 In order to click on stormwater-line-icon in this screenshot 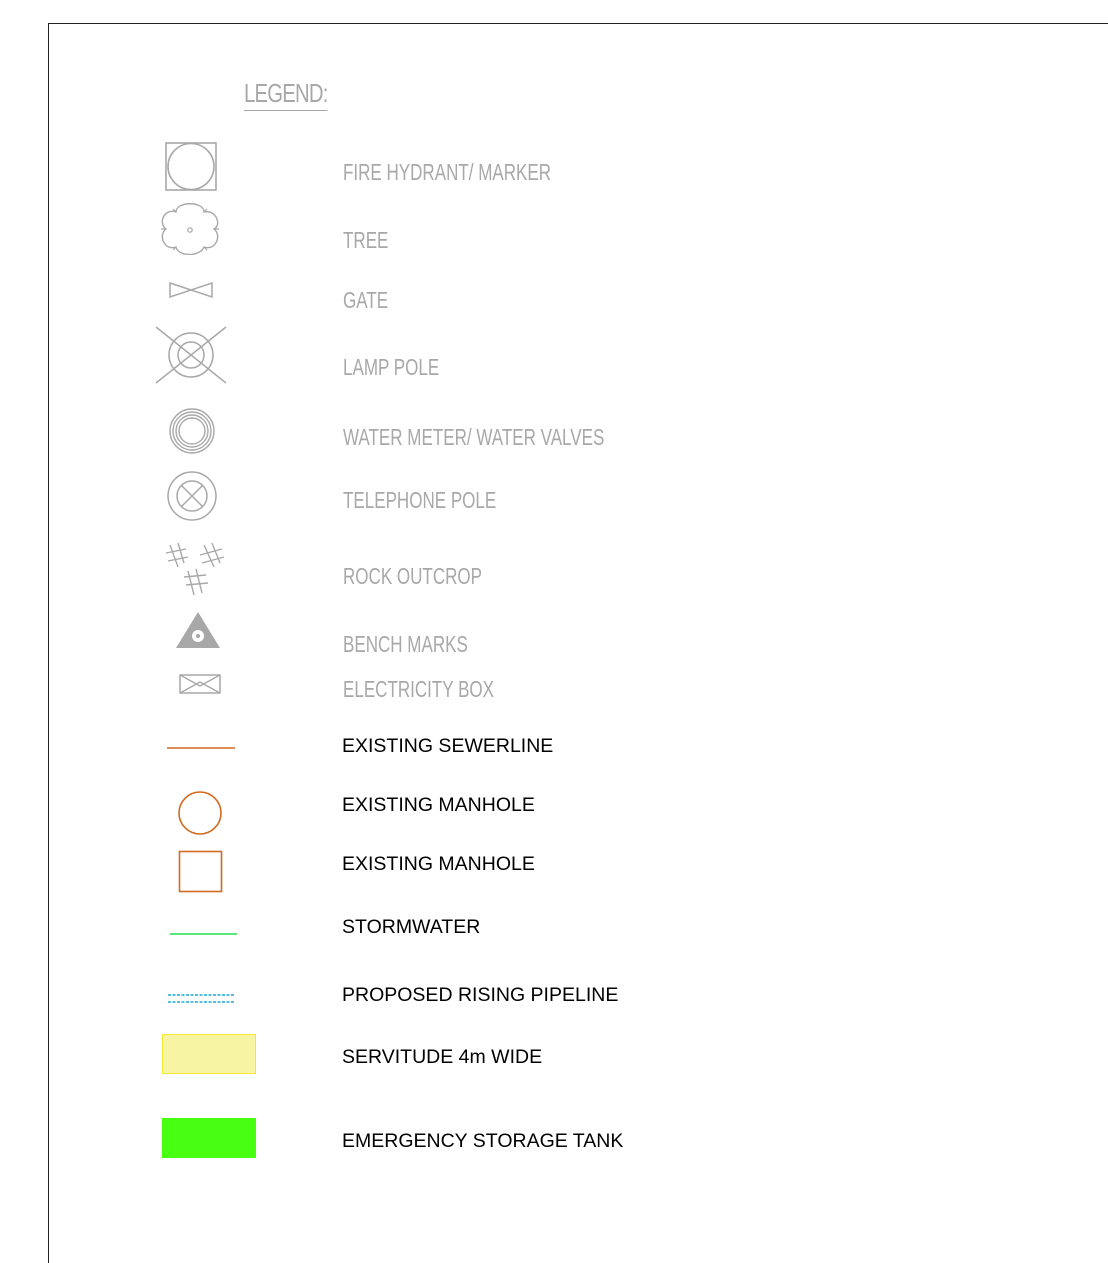, I will do `click(203, 934)`.